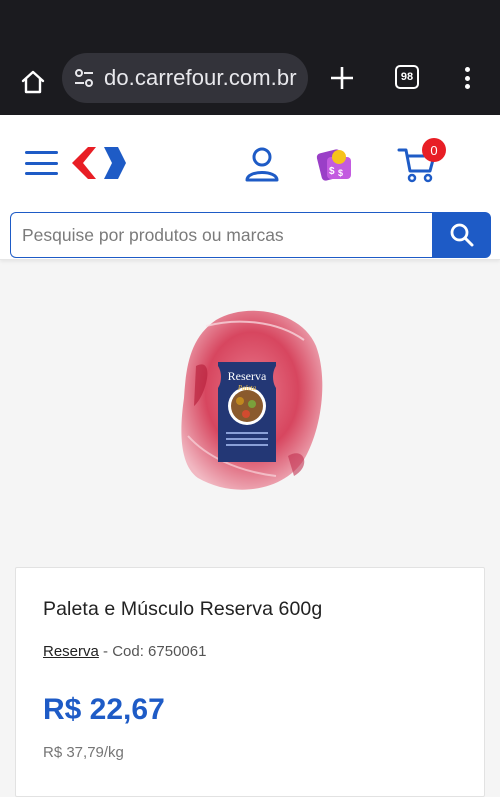  Describe the element at coordinates (84, 78) in the screenshot. I see `site-settings-icon` at that location.